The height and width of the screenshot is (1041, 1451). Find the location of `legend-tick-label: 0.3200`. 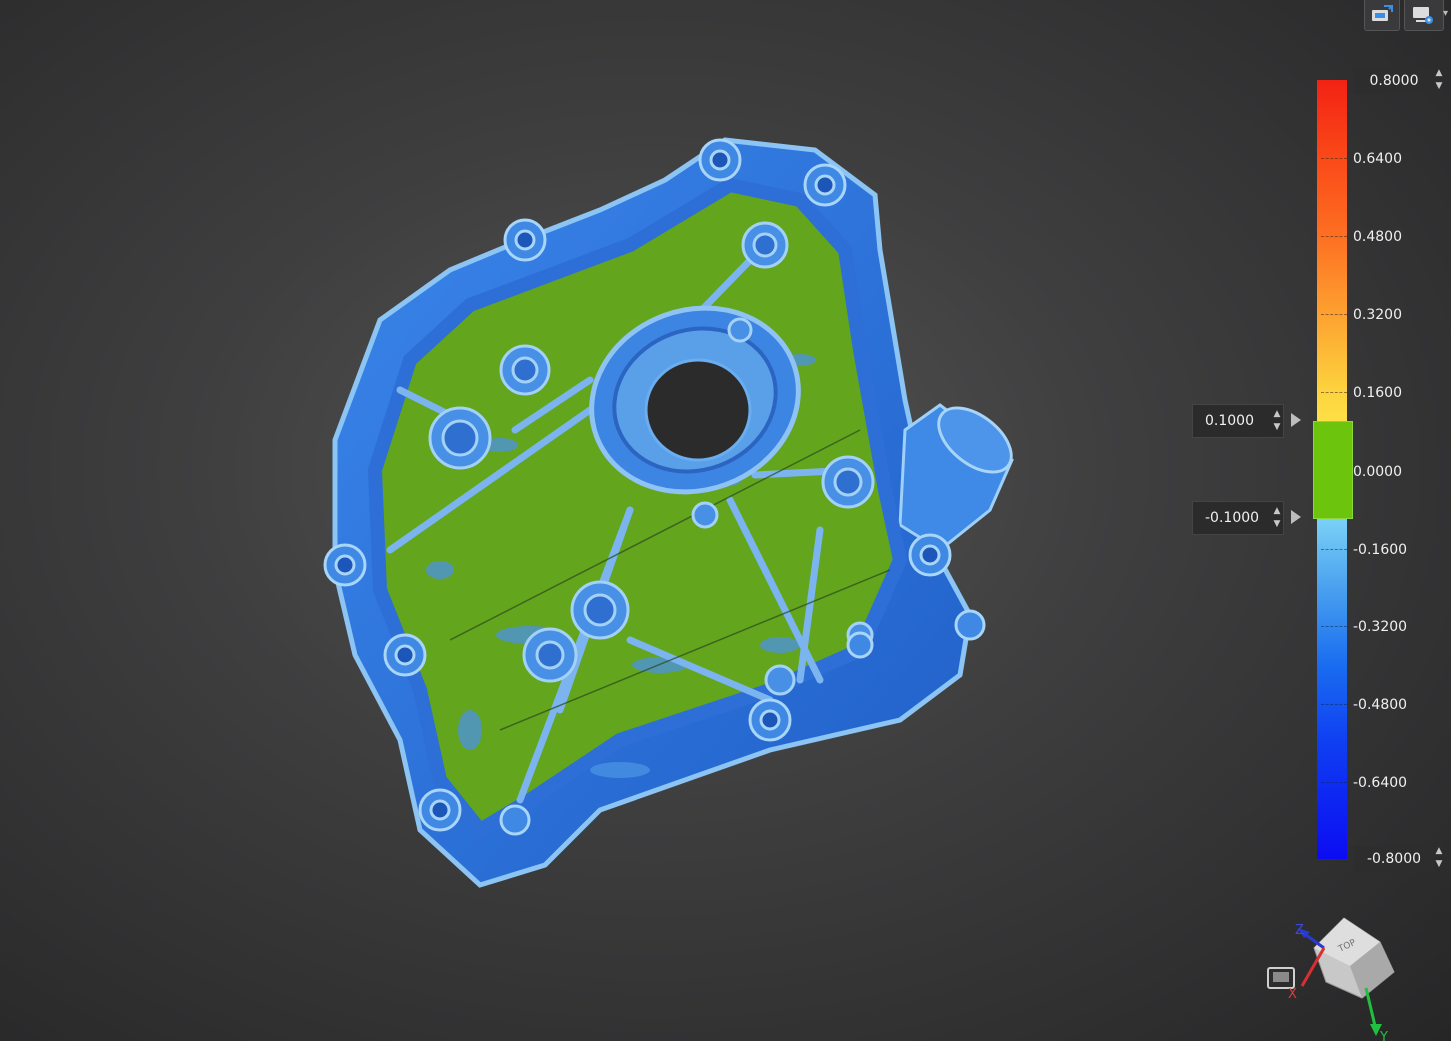

legend-tick-label: 0.3200 is located at coordinates (1377, 315).